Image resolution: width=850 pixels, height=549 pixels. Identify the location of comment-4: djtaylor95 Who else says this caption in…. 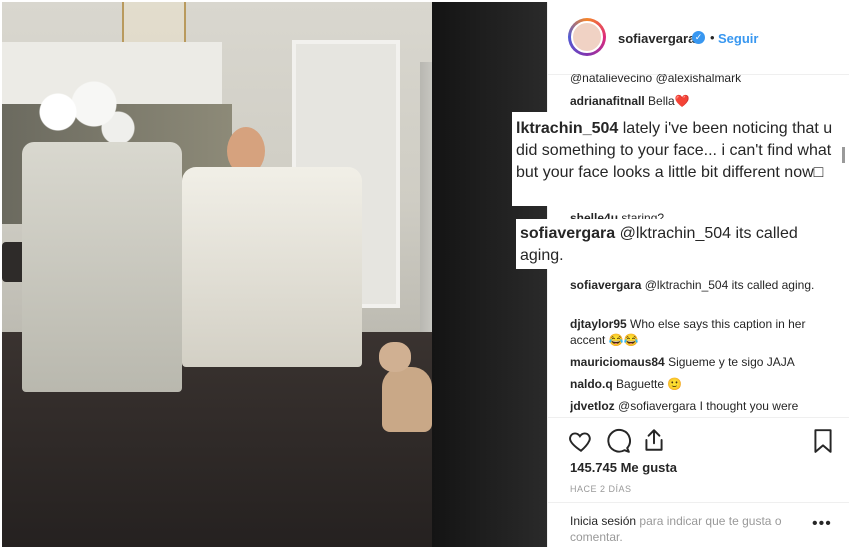
(701, 332).